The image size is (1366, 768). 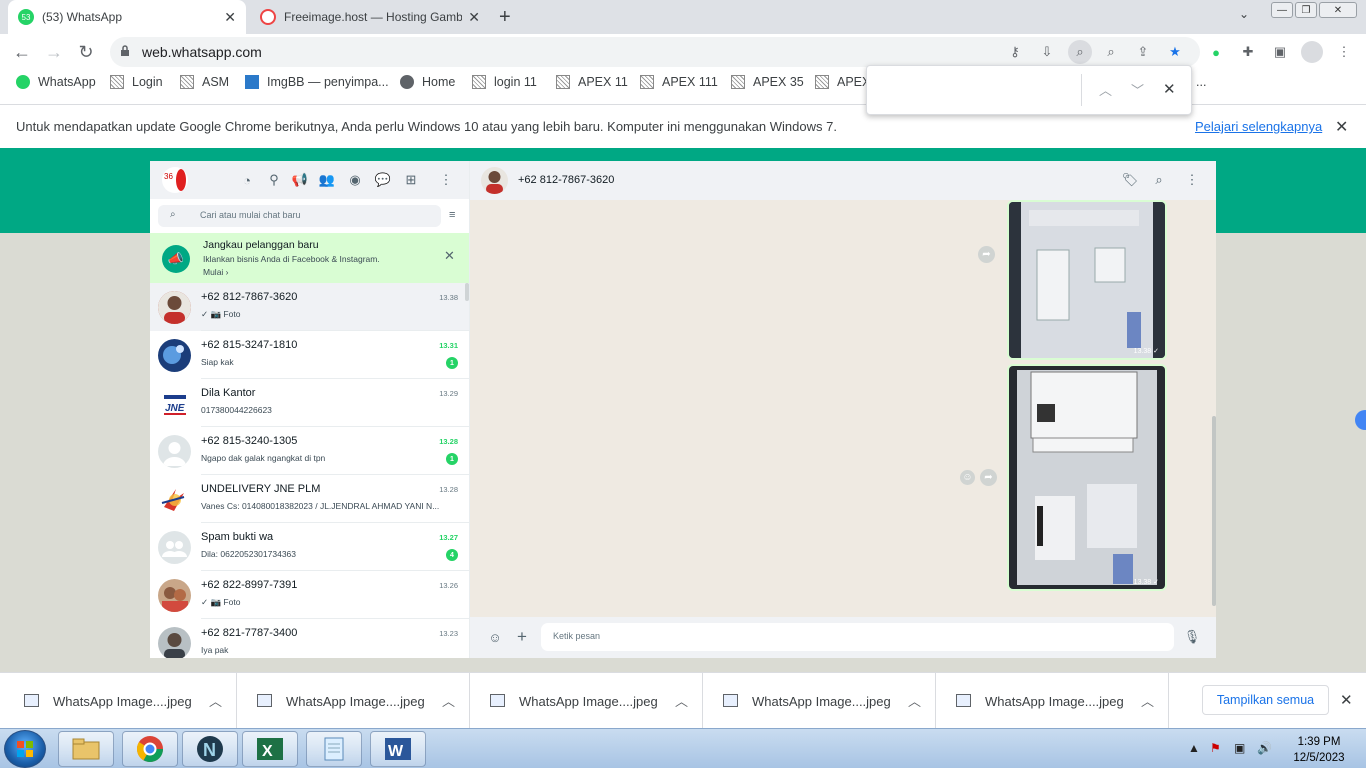 What do you see at coordinates (1265, 700) in the screenshot?
I see `show-all-downloads-button: Tampilkan semua` at bounding box center [1265, 700].